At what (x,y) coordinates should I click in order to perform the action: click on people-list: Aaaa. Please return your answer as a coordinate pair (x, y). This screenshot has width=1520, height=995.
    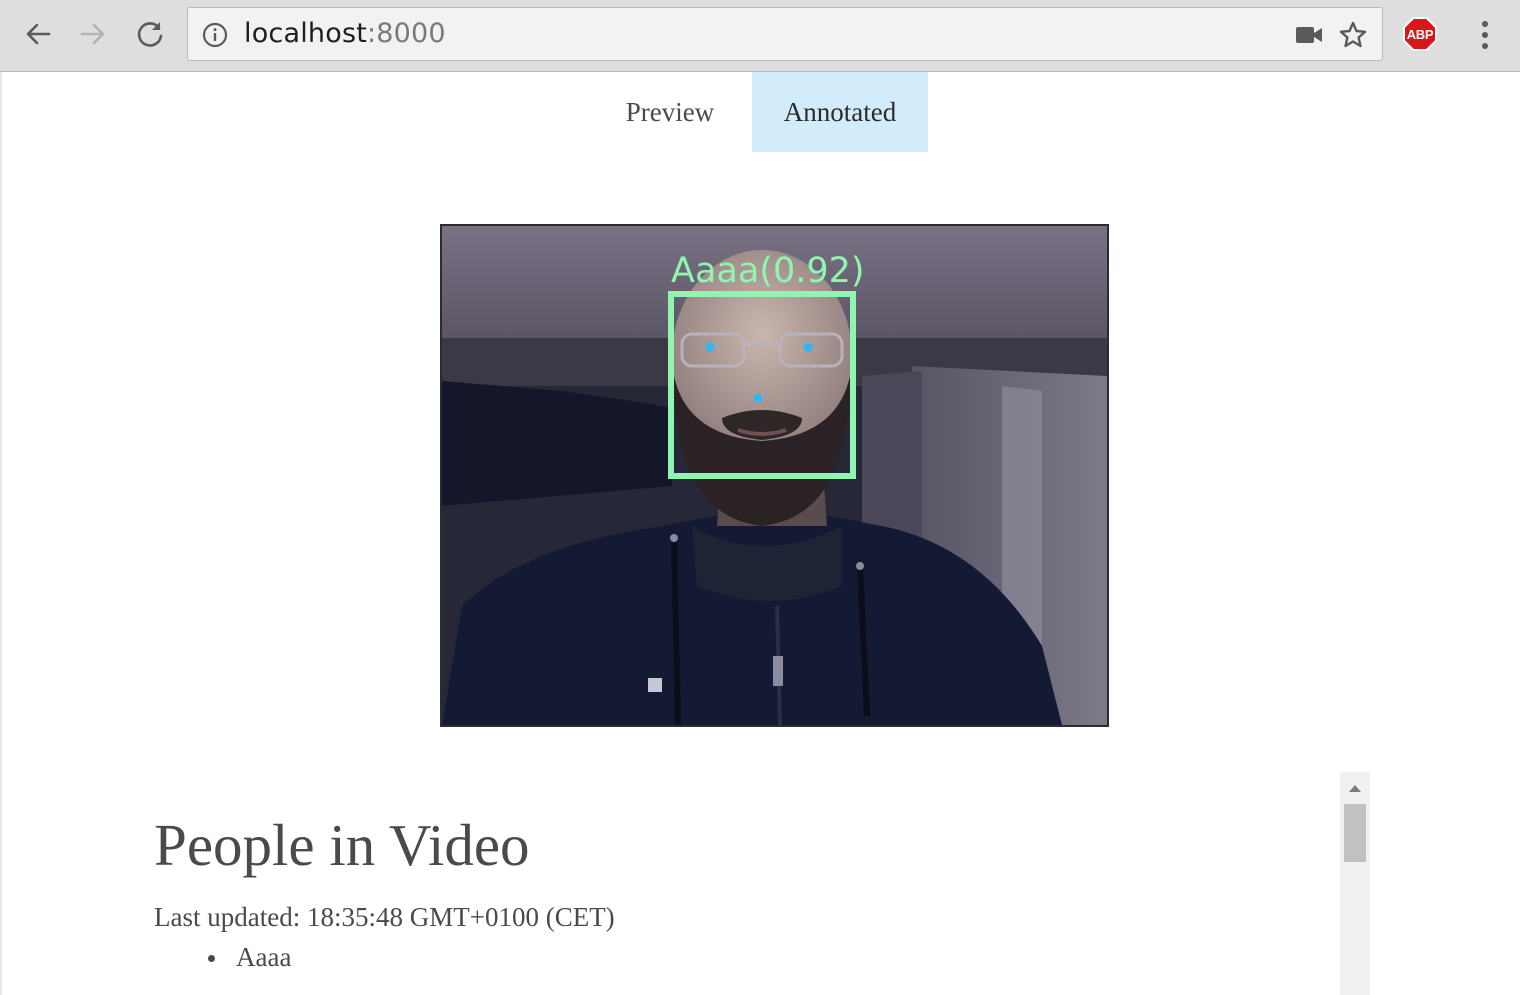
    Looking at the image, I should click on (704, 957).